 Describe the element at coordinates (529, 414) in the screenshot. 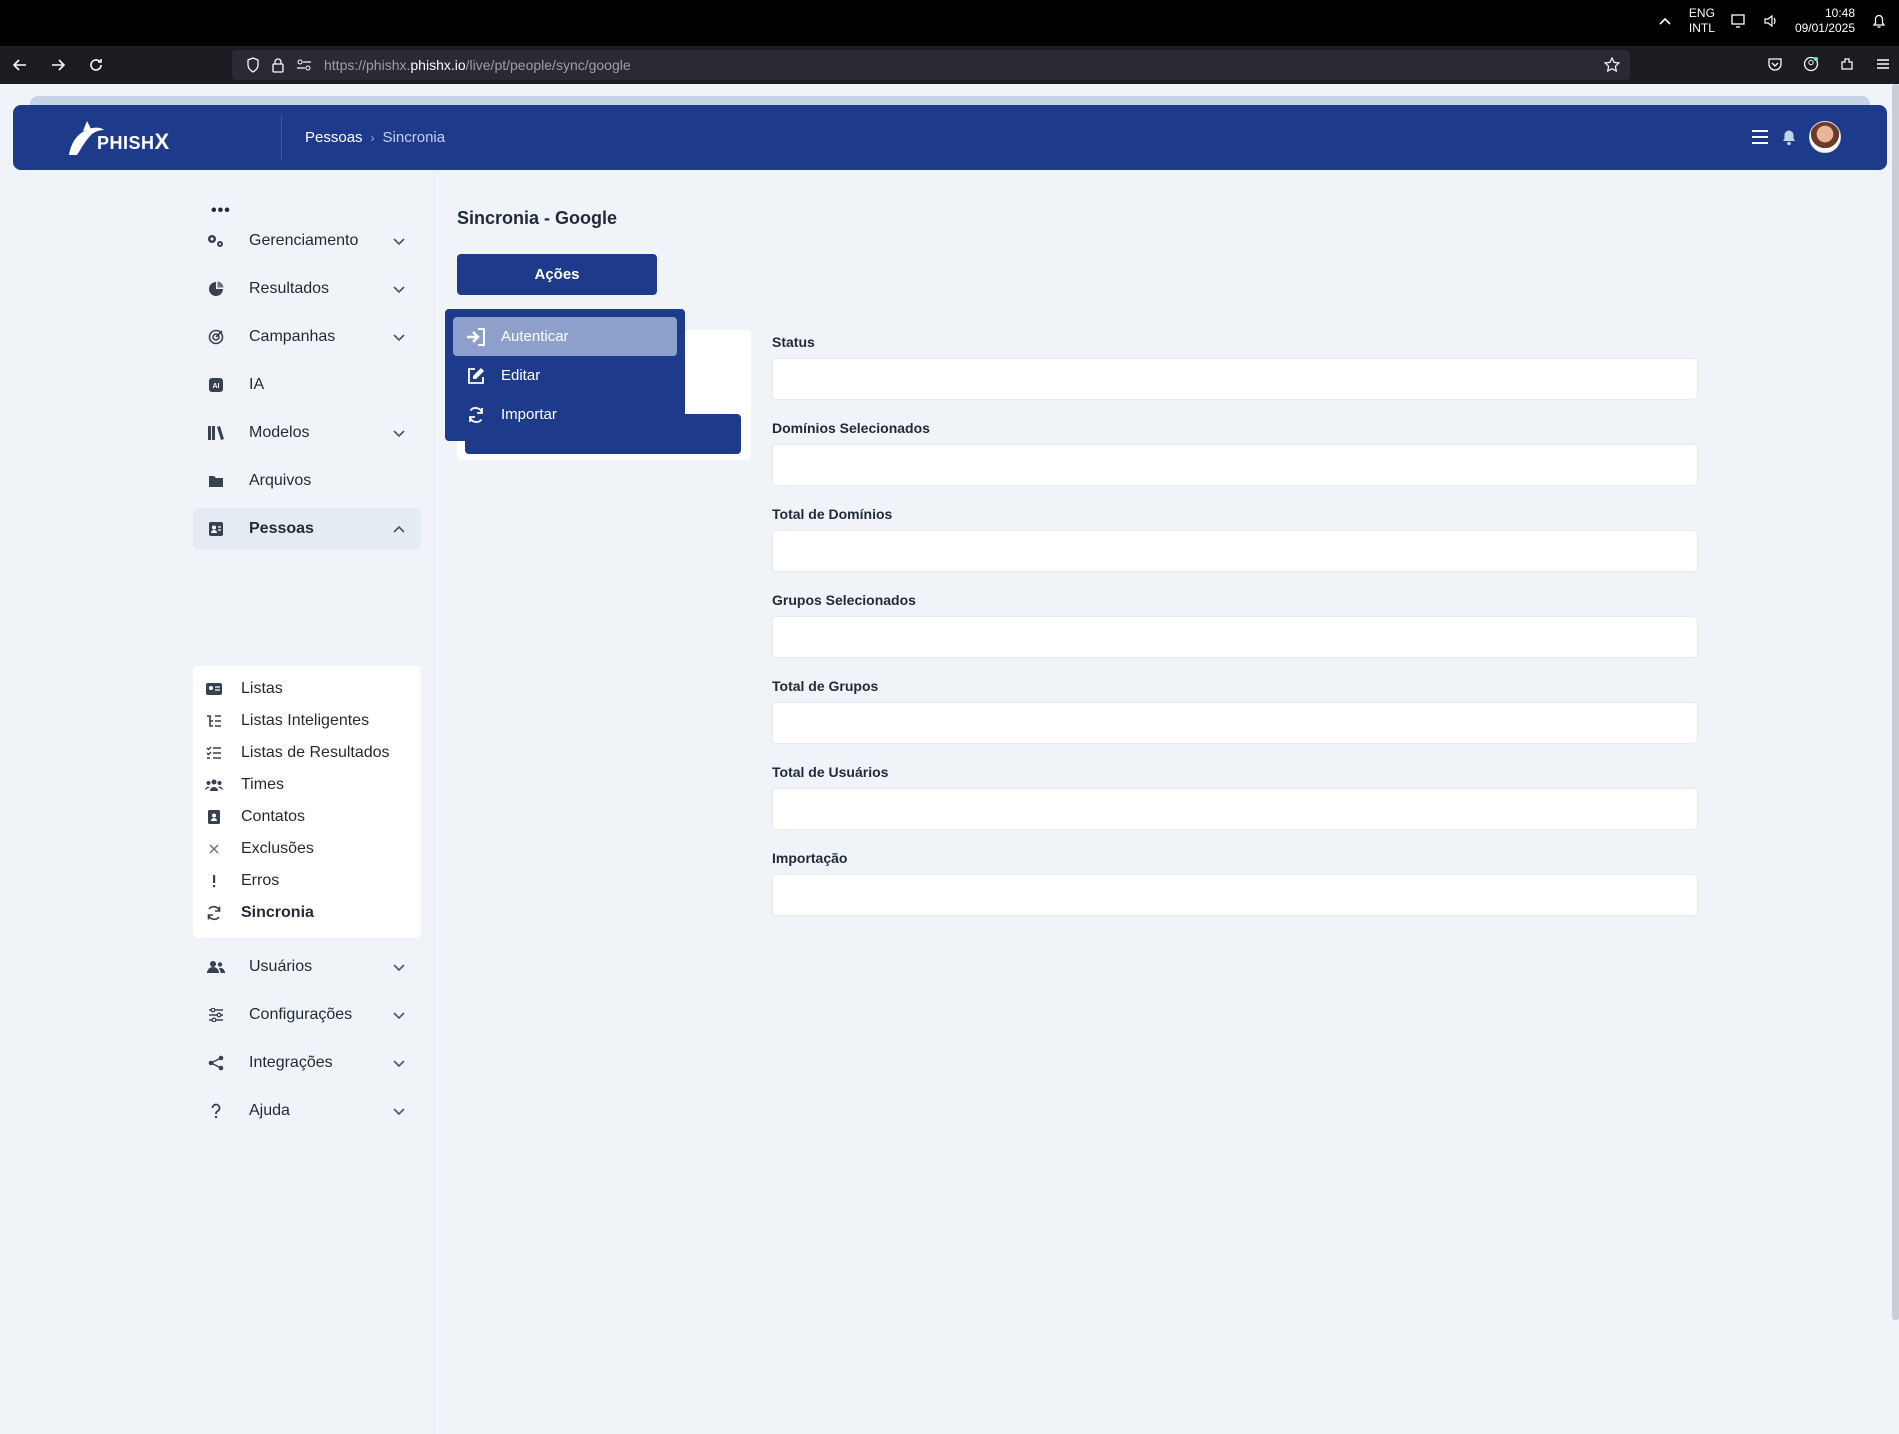

I see `menu-item-label: Importar` at that location.